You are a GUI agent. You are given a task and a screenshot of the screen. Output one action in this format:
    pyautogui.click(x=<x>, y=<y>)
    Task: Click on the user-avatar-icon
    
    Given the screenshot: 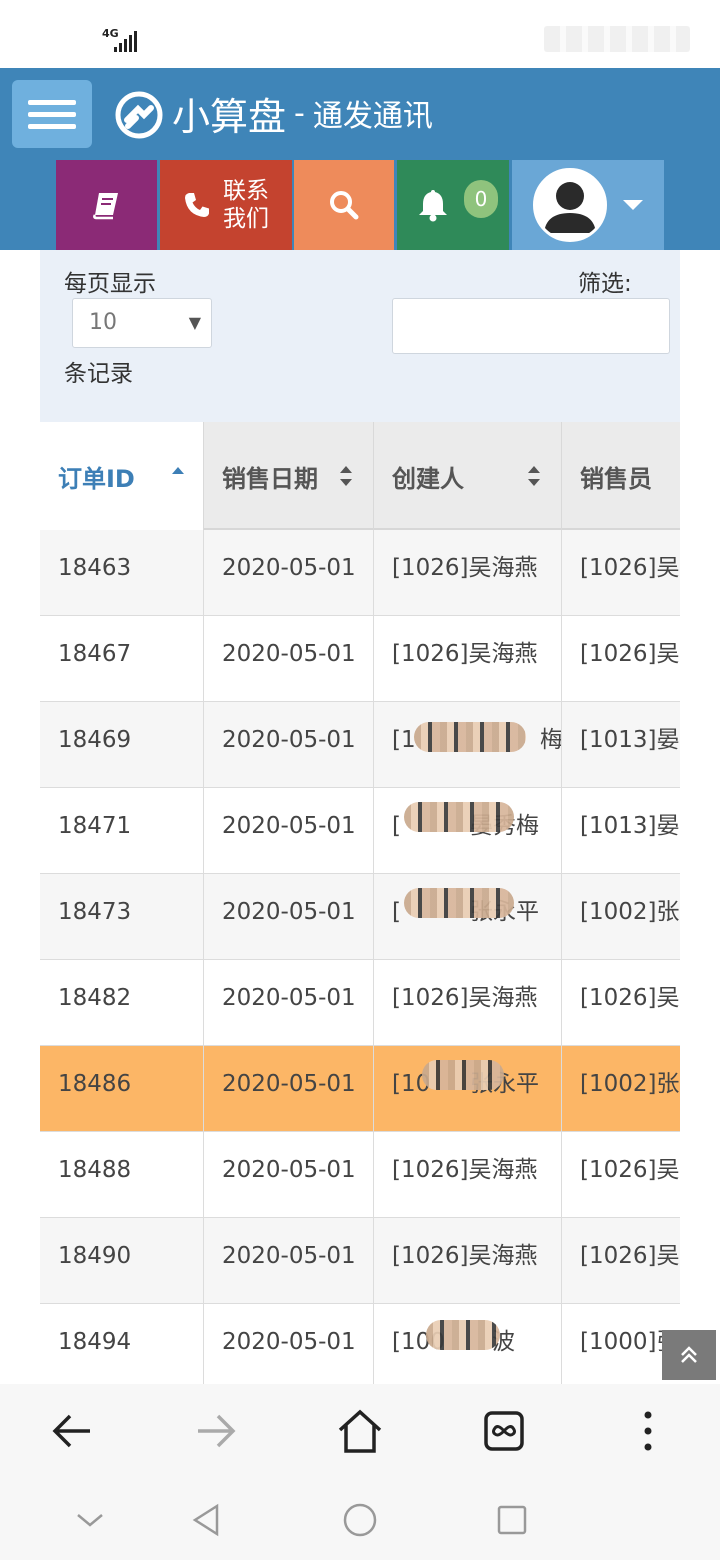 What is the action you would take?
    pyautogui.click(x=570, y=207)
    